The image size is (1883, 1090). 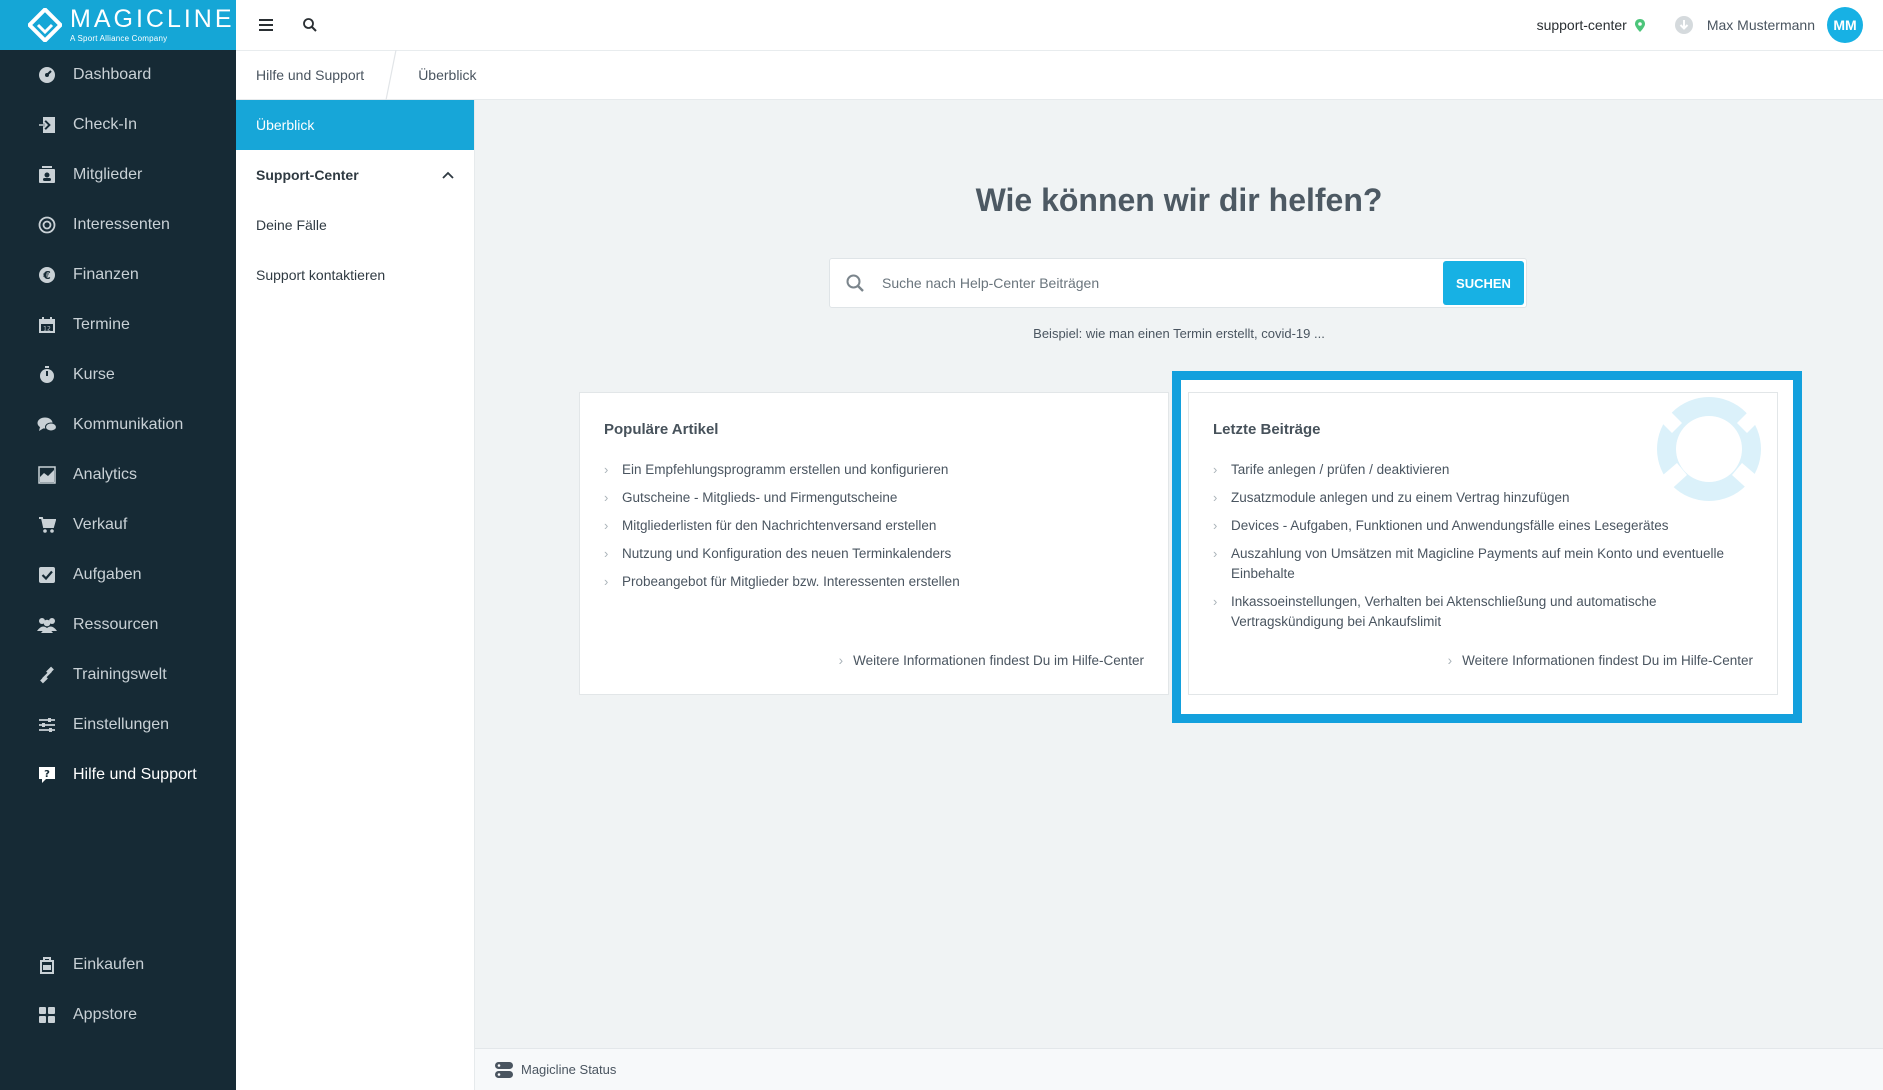 I want to click on sidebar-item-resources: Ressourcen, so click(x=118, y=625).